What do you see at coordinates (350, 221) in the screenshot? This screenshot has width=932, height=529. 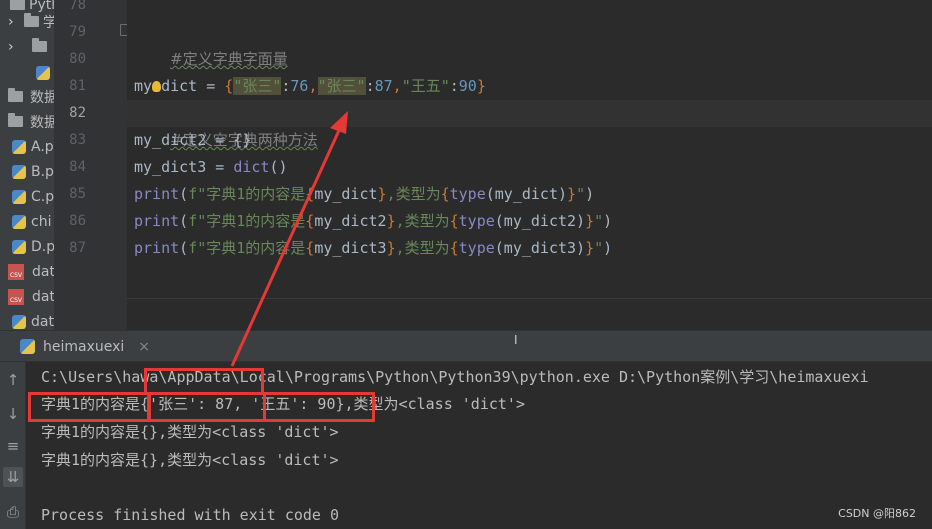 I see `fstring-expr: my_dict2` at bounding box center [350, 221].